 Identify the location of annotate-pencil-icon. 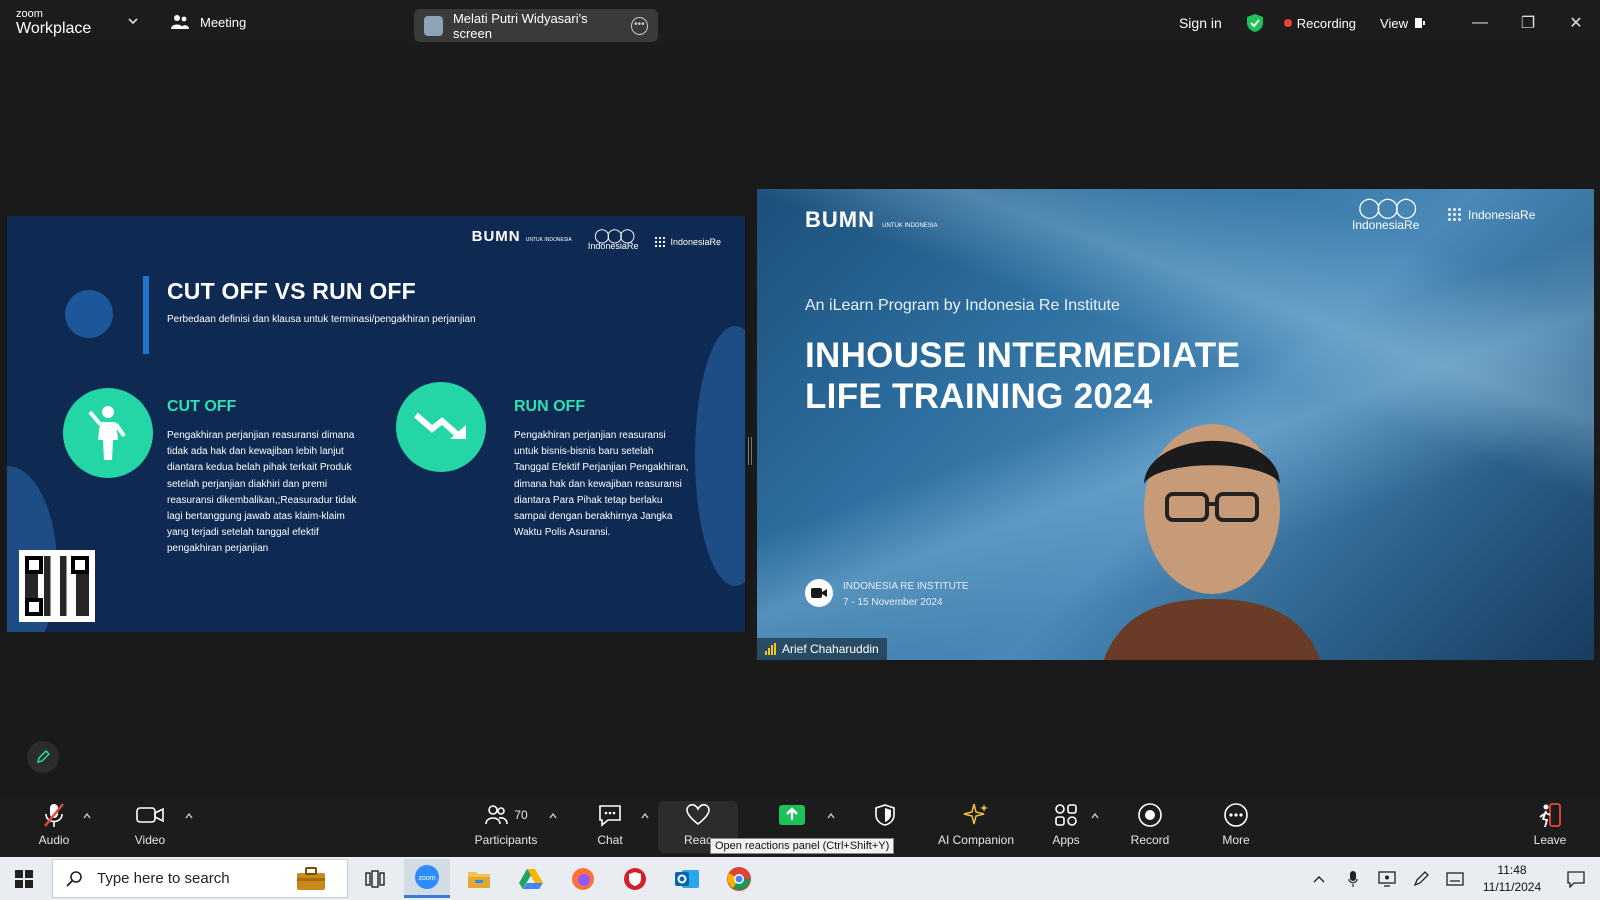
(43, 757).